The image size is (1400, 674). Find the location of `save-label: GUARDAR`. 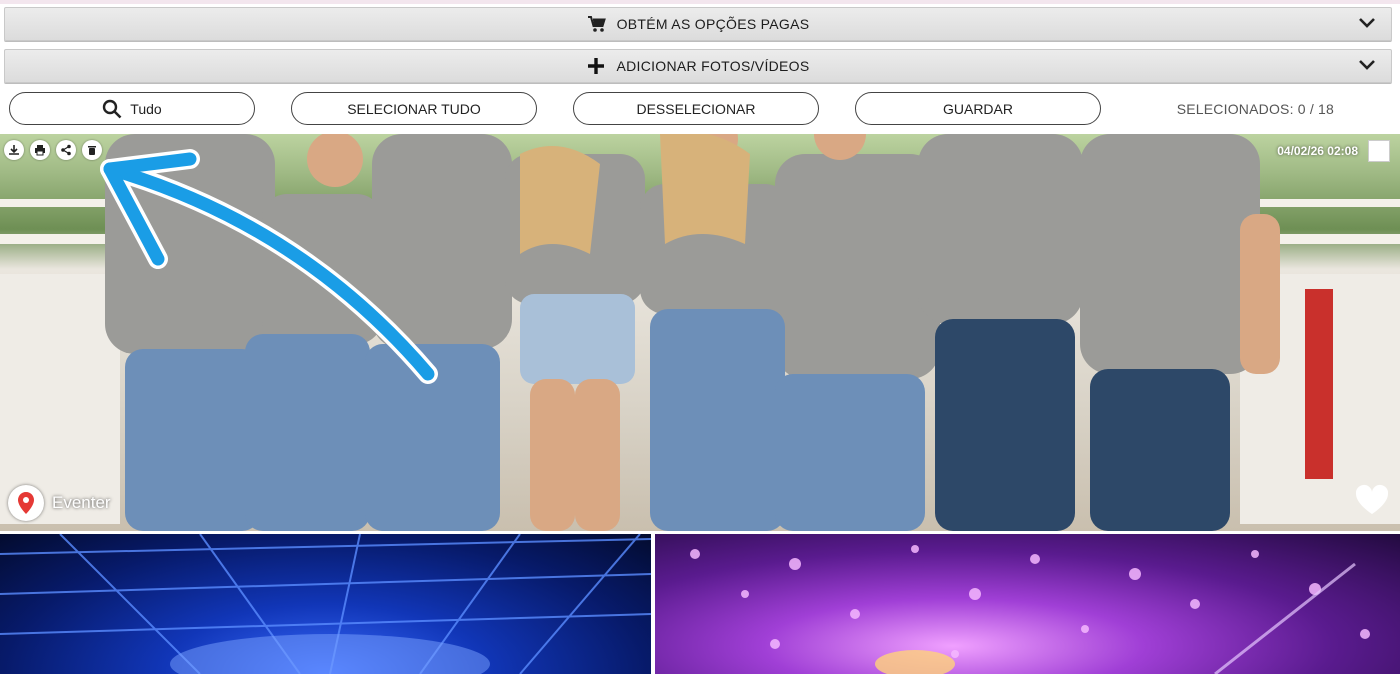

save-label: GUARDAR is located at coordinates (977, 108).